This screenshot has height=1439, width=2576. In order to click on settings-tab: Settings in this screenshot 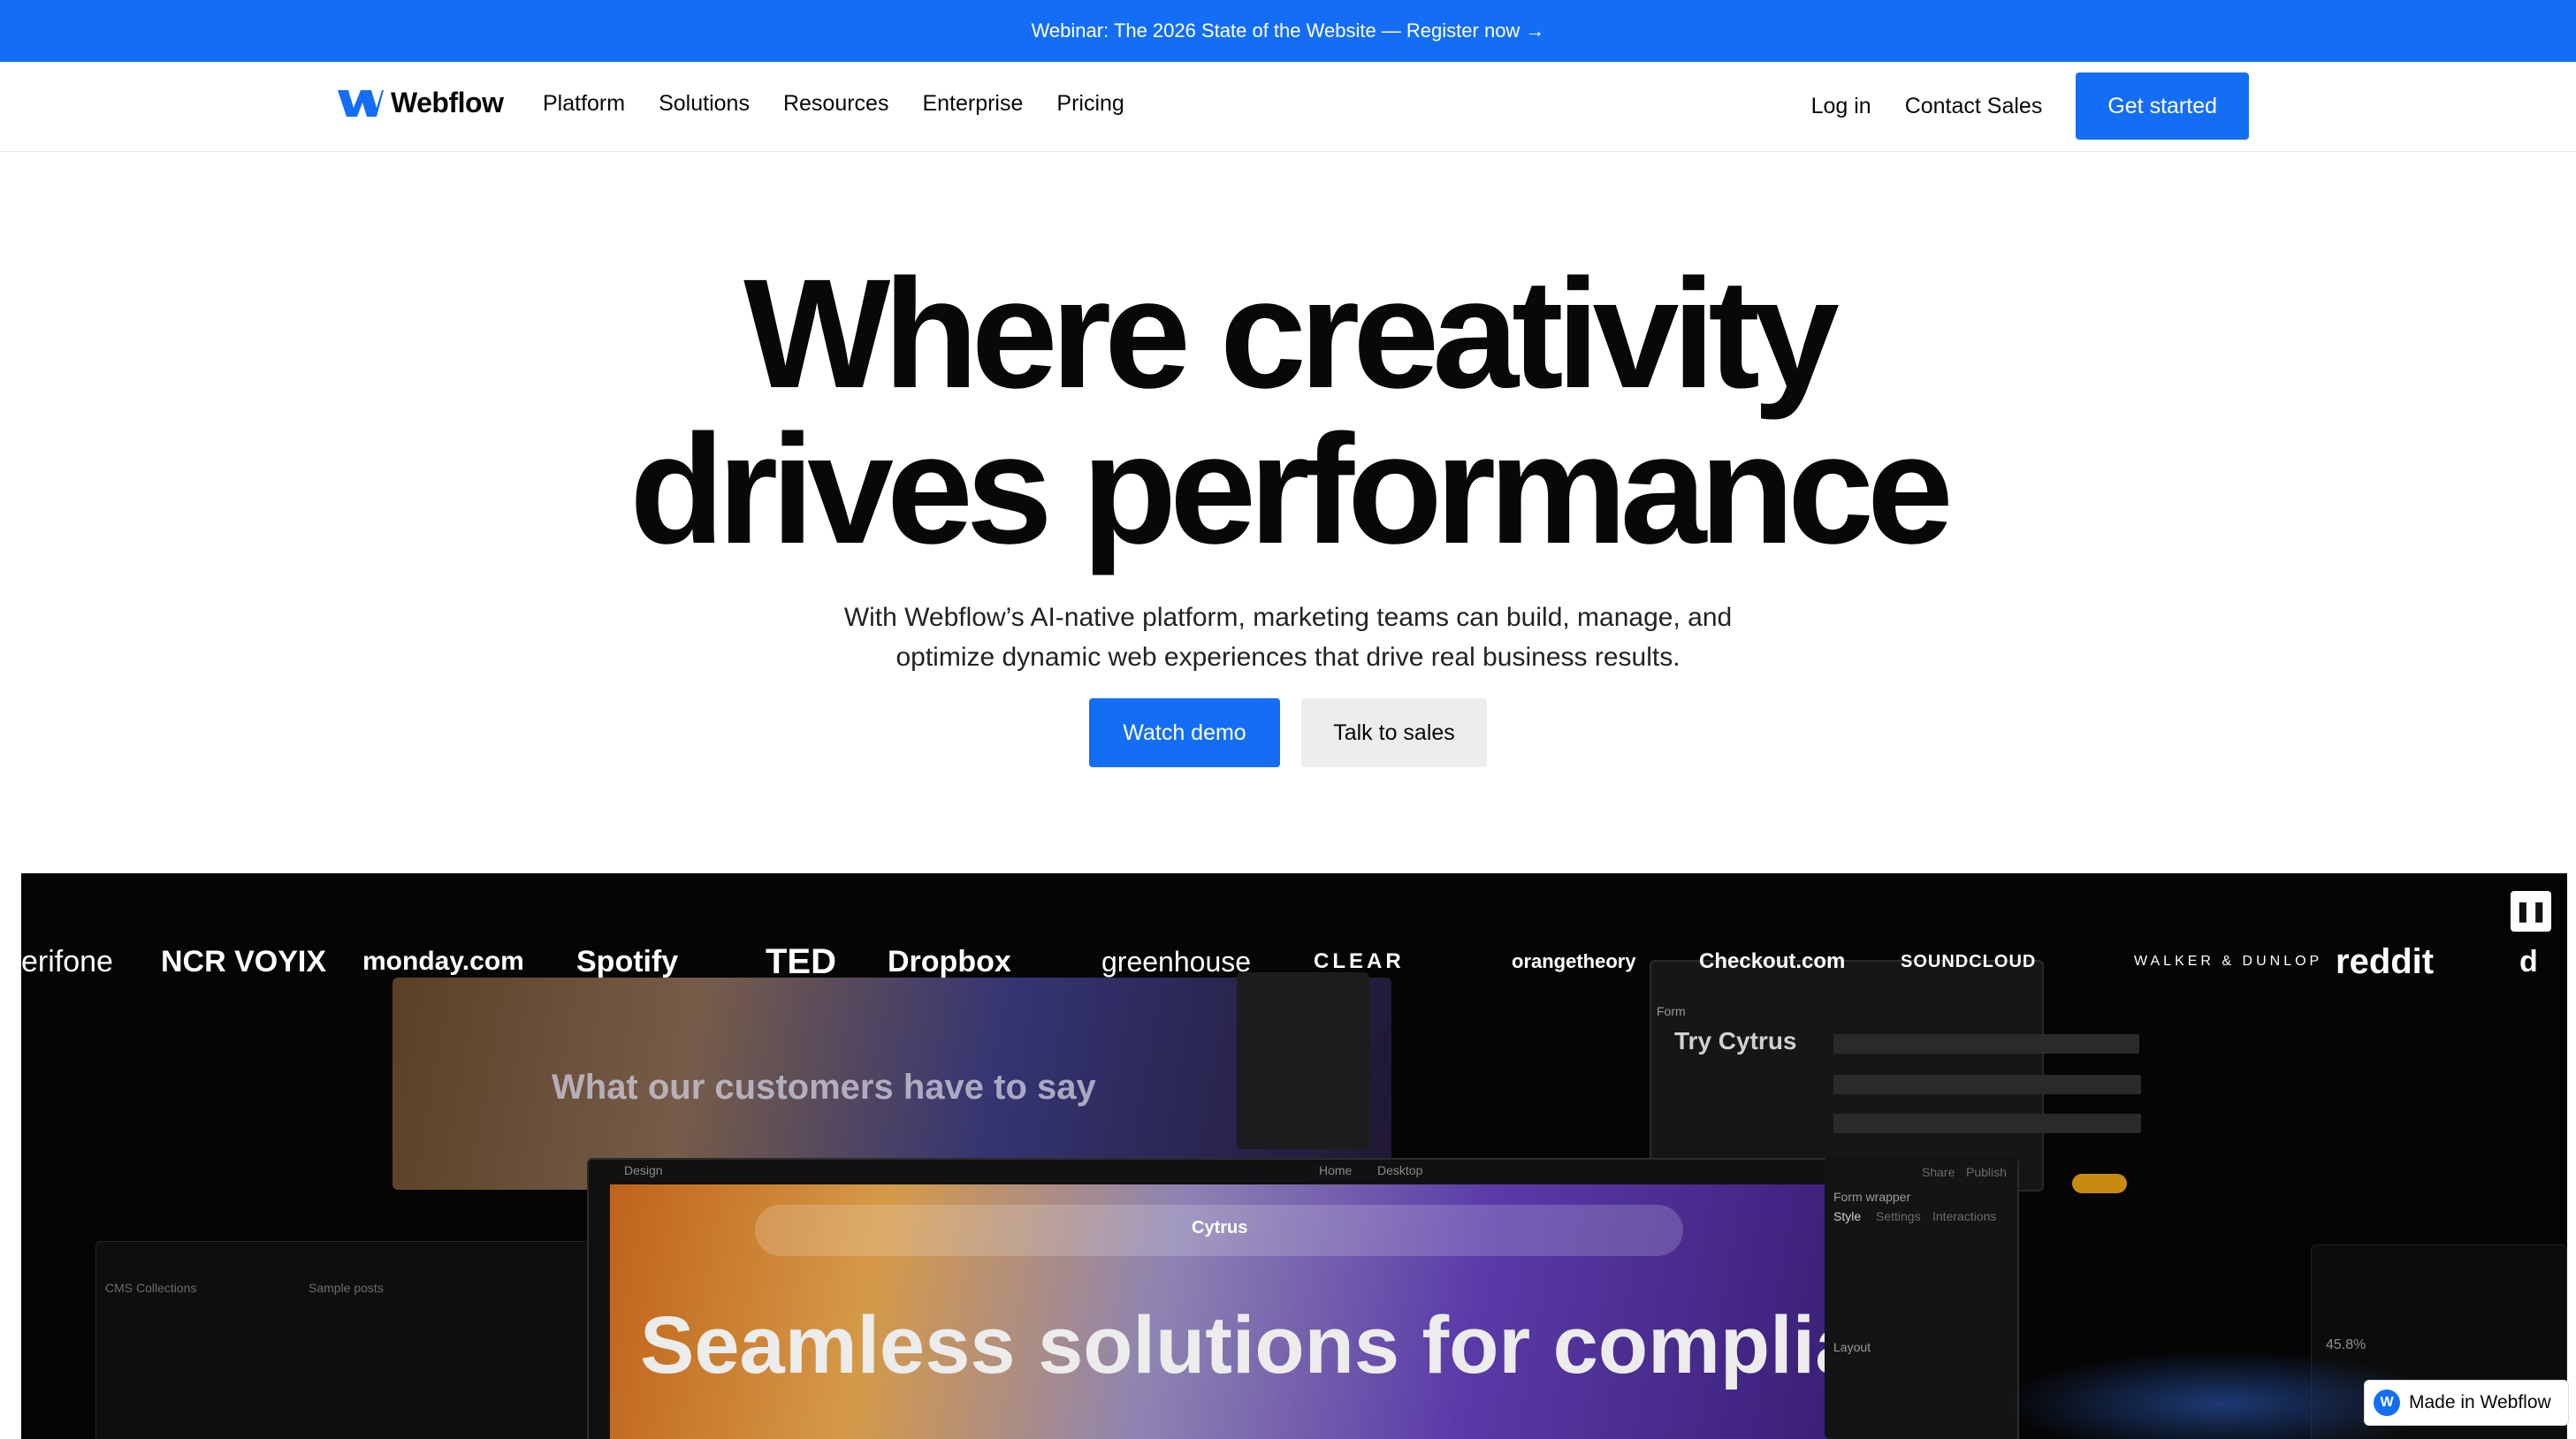, I will do `click(1898, 1216)`.